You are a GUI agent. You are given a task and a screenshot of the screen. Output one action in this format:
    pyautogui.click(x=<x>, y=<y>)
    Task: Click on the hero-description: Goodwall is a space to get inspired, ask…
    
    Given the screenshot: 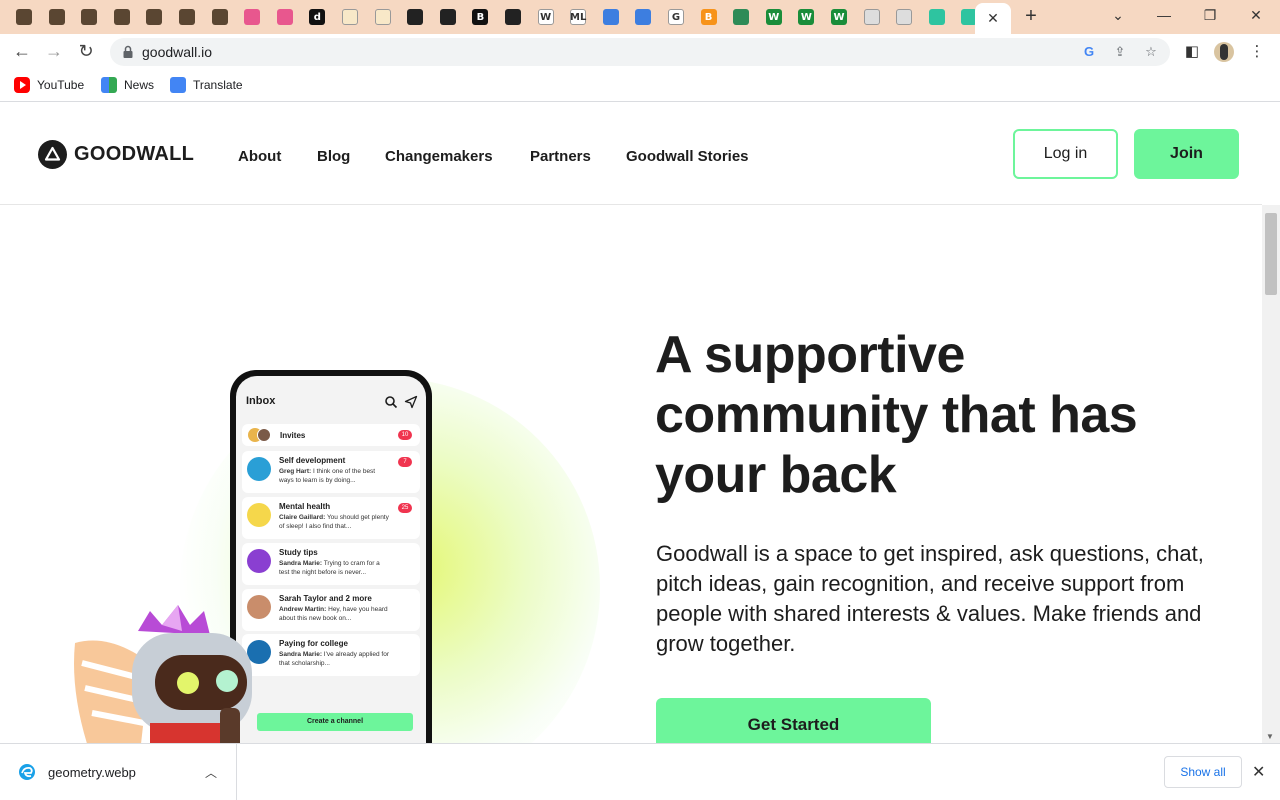 What is the action you would take?
    pyautogui.click(x=930, y=598)
    